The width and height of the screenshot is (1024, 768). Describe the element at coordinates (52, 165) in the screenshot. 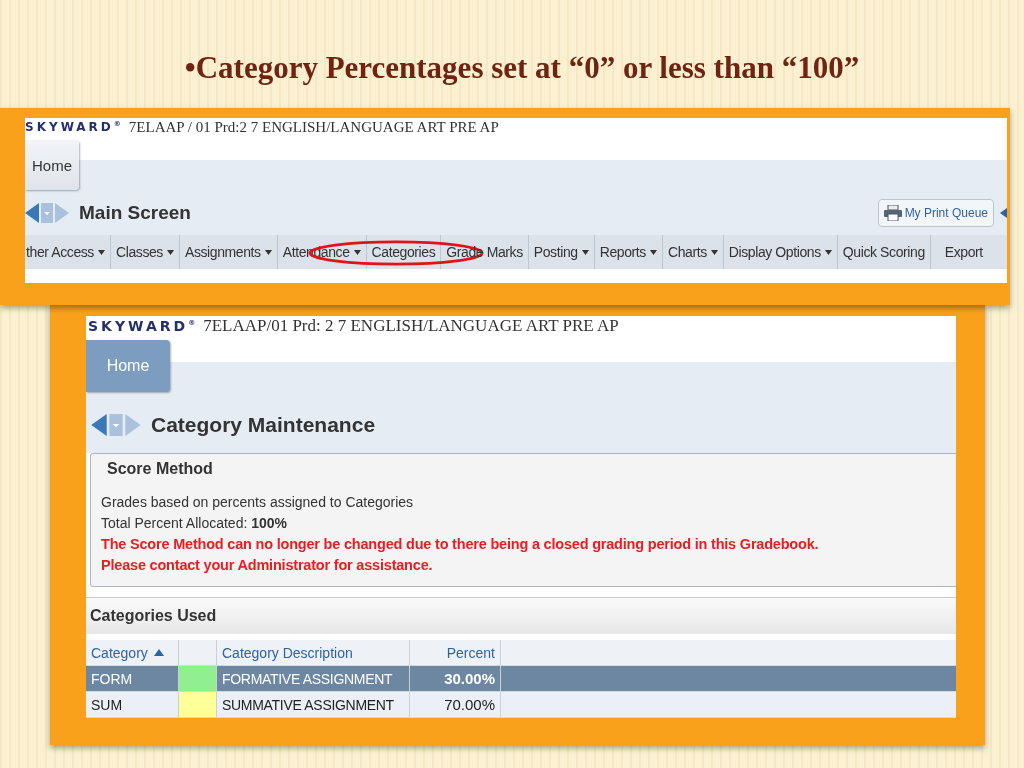

I see `home-tab: Home` at that location.